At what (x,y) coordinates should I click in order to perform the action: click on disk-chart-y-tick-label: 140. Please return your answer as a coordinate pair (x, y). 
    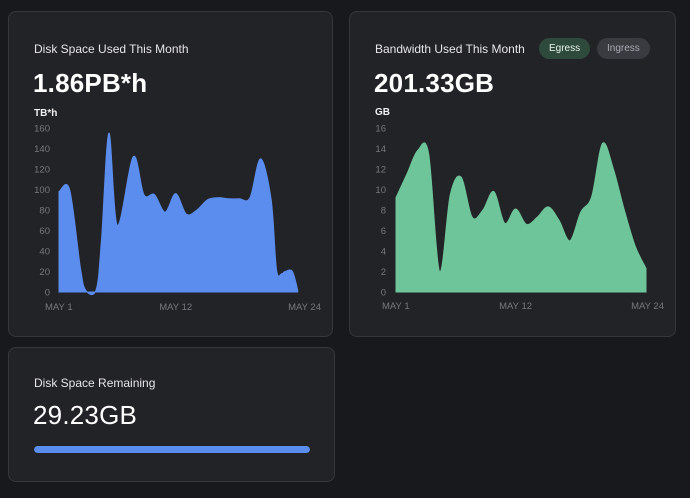
    Looking at the image, I should click on (42, 149).